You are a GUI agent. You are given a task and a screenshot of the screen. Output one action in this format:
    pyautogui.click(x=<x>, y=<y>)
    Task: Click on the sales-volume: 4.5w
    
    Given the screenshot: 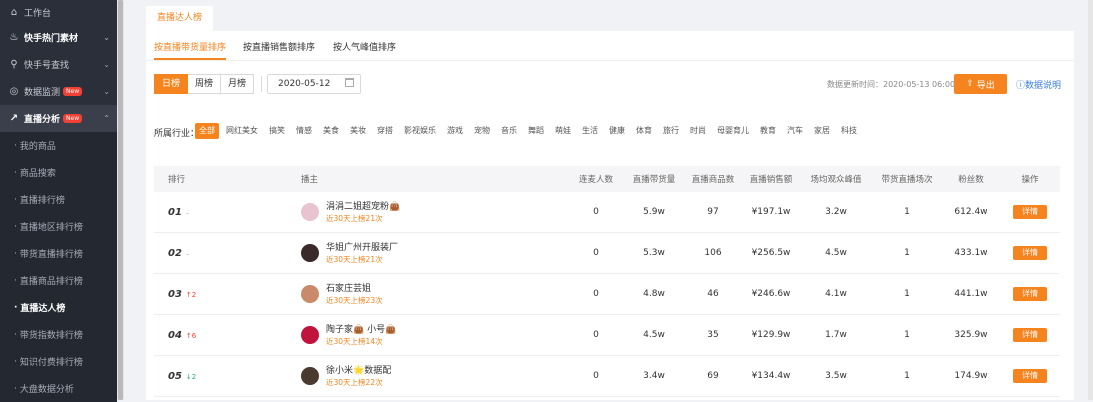 What is the action you would take?
    pyautogui.click(x=654, y=335)
    